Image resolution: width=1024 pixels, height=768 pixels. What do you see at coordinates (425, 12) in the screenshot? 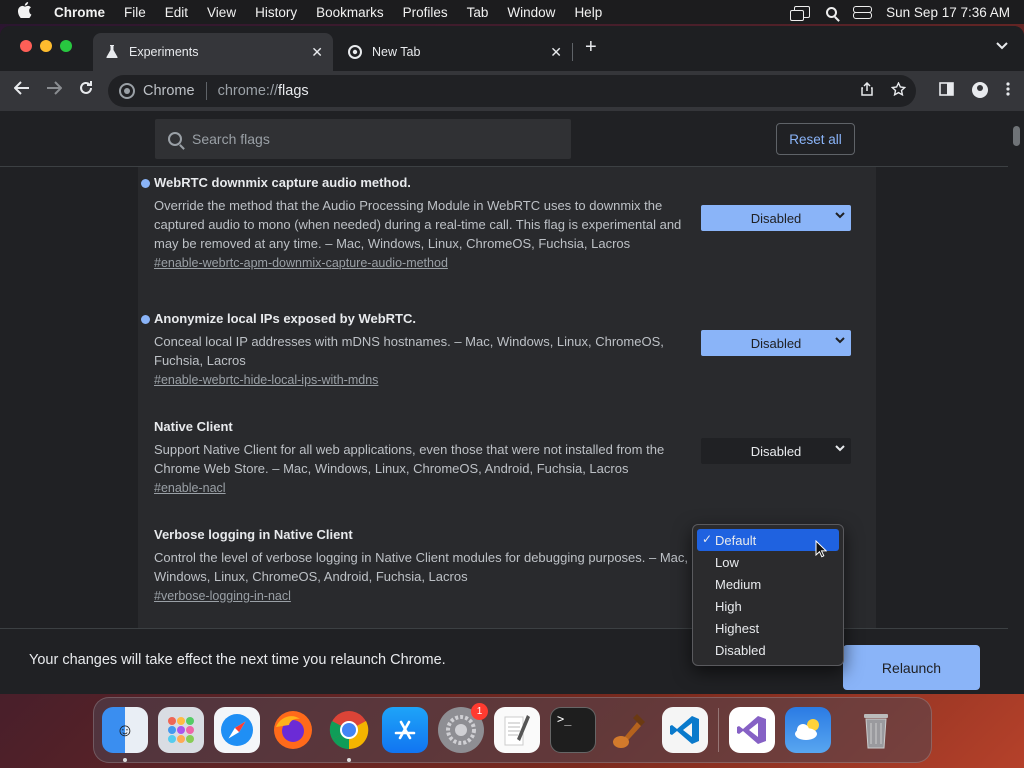
I see `menu-profiles: Profiles` at bounding box center [425, 12].